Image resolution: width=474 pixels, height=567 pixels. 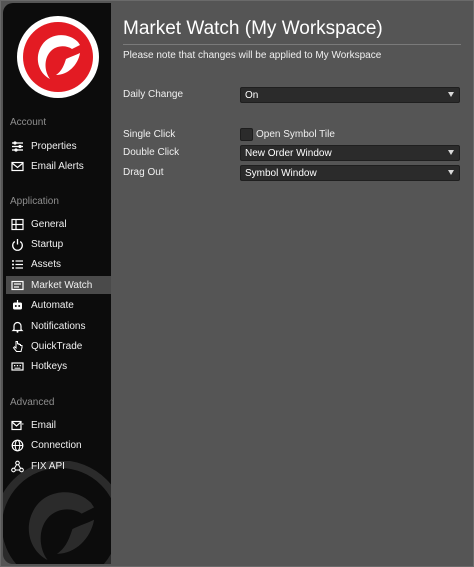 What do you see at coordinates (253, 28) in the screenshot?
I see `page-title: Market Watch (My Workspace)` at bounding box center [253, 28].